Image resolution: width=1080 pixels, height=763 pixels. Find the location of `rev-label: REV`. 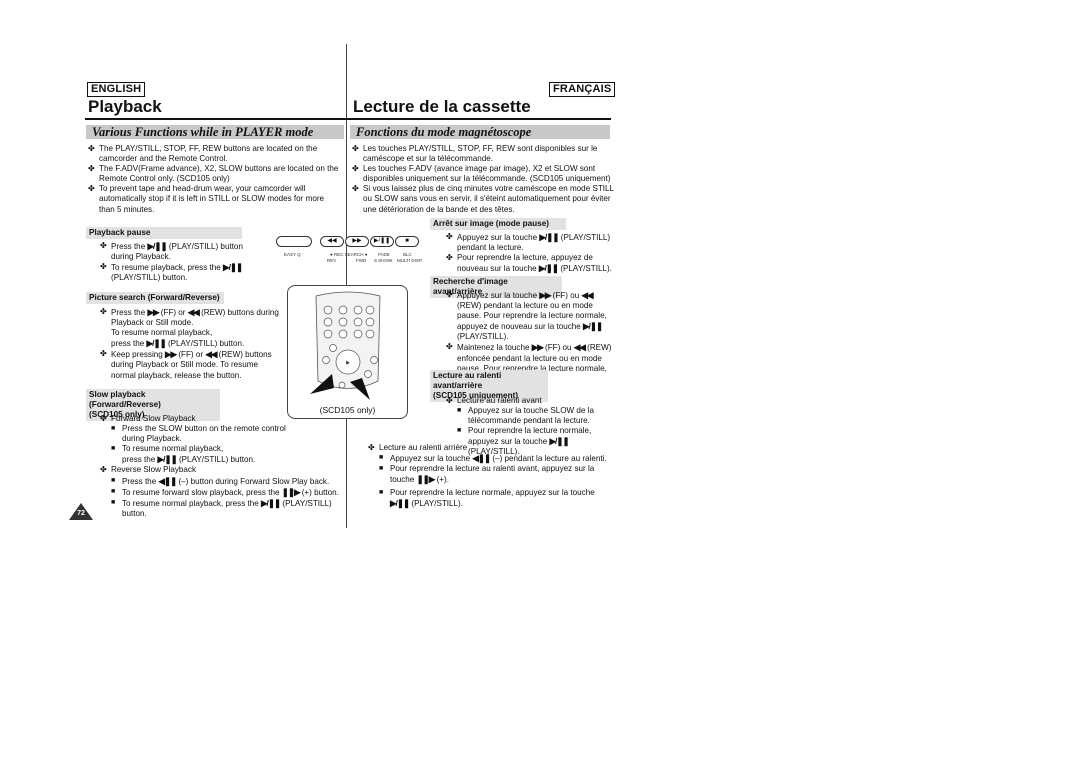

rev-label: REV is located at coordinates (332, 260).